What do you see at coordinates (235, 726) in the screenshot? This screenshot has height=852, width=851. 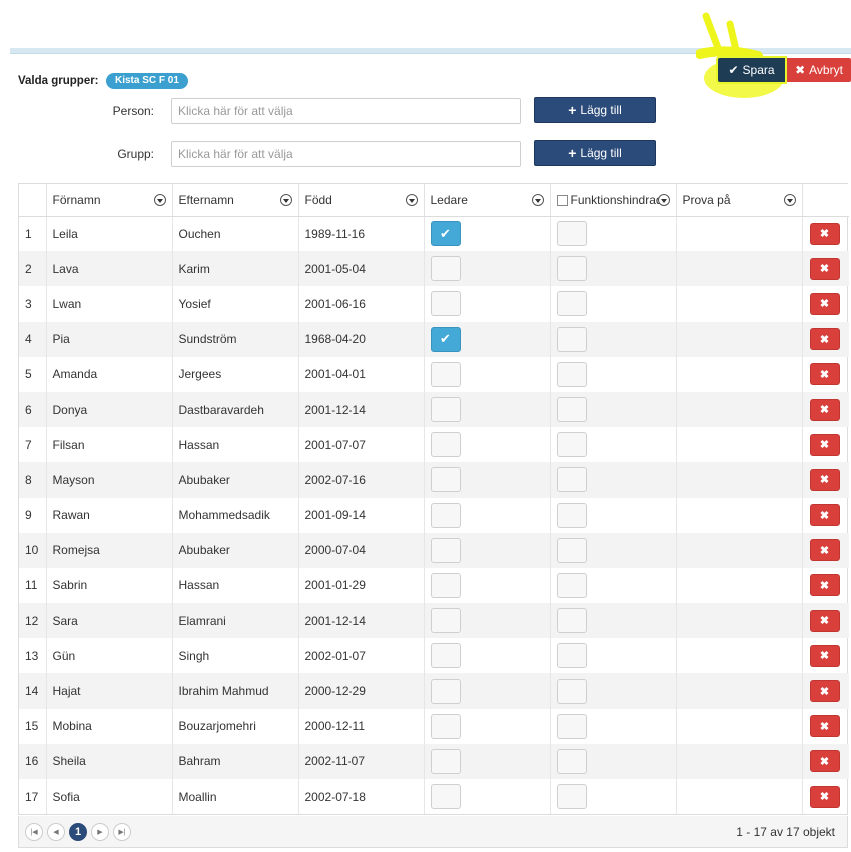 I see `last-name-cell: Bouzarjomehri` at bounding box center [235, 726].